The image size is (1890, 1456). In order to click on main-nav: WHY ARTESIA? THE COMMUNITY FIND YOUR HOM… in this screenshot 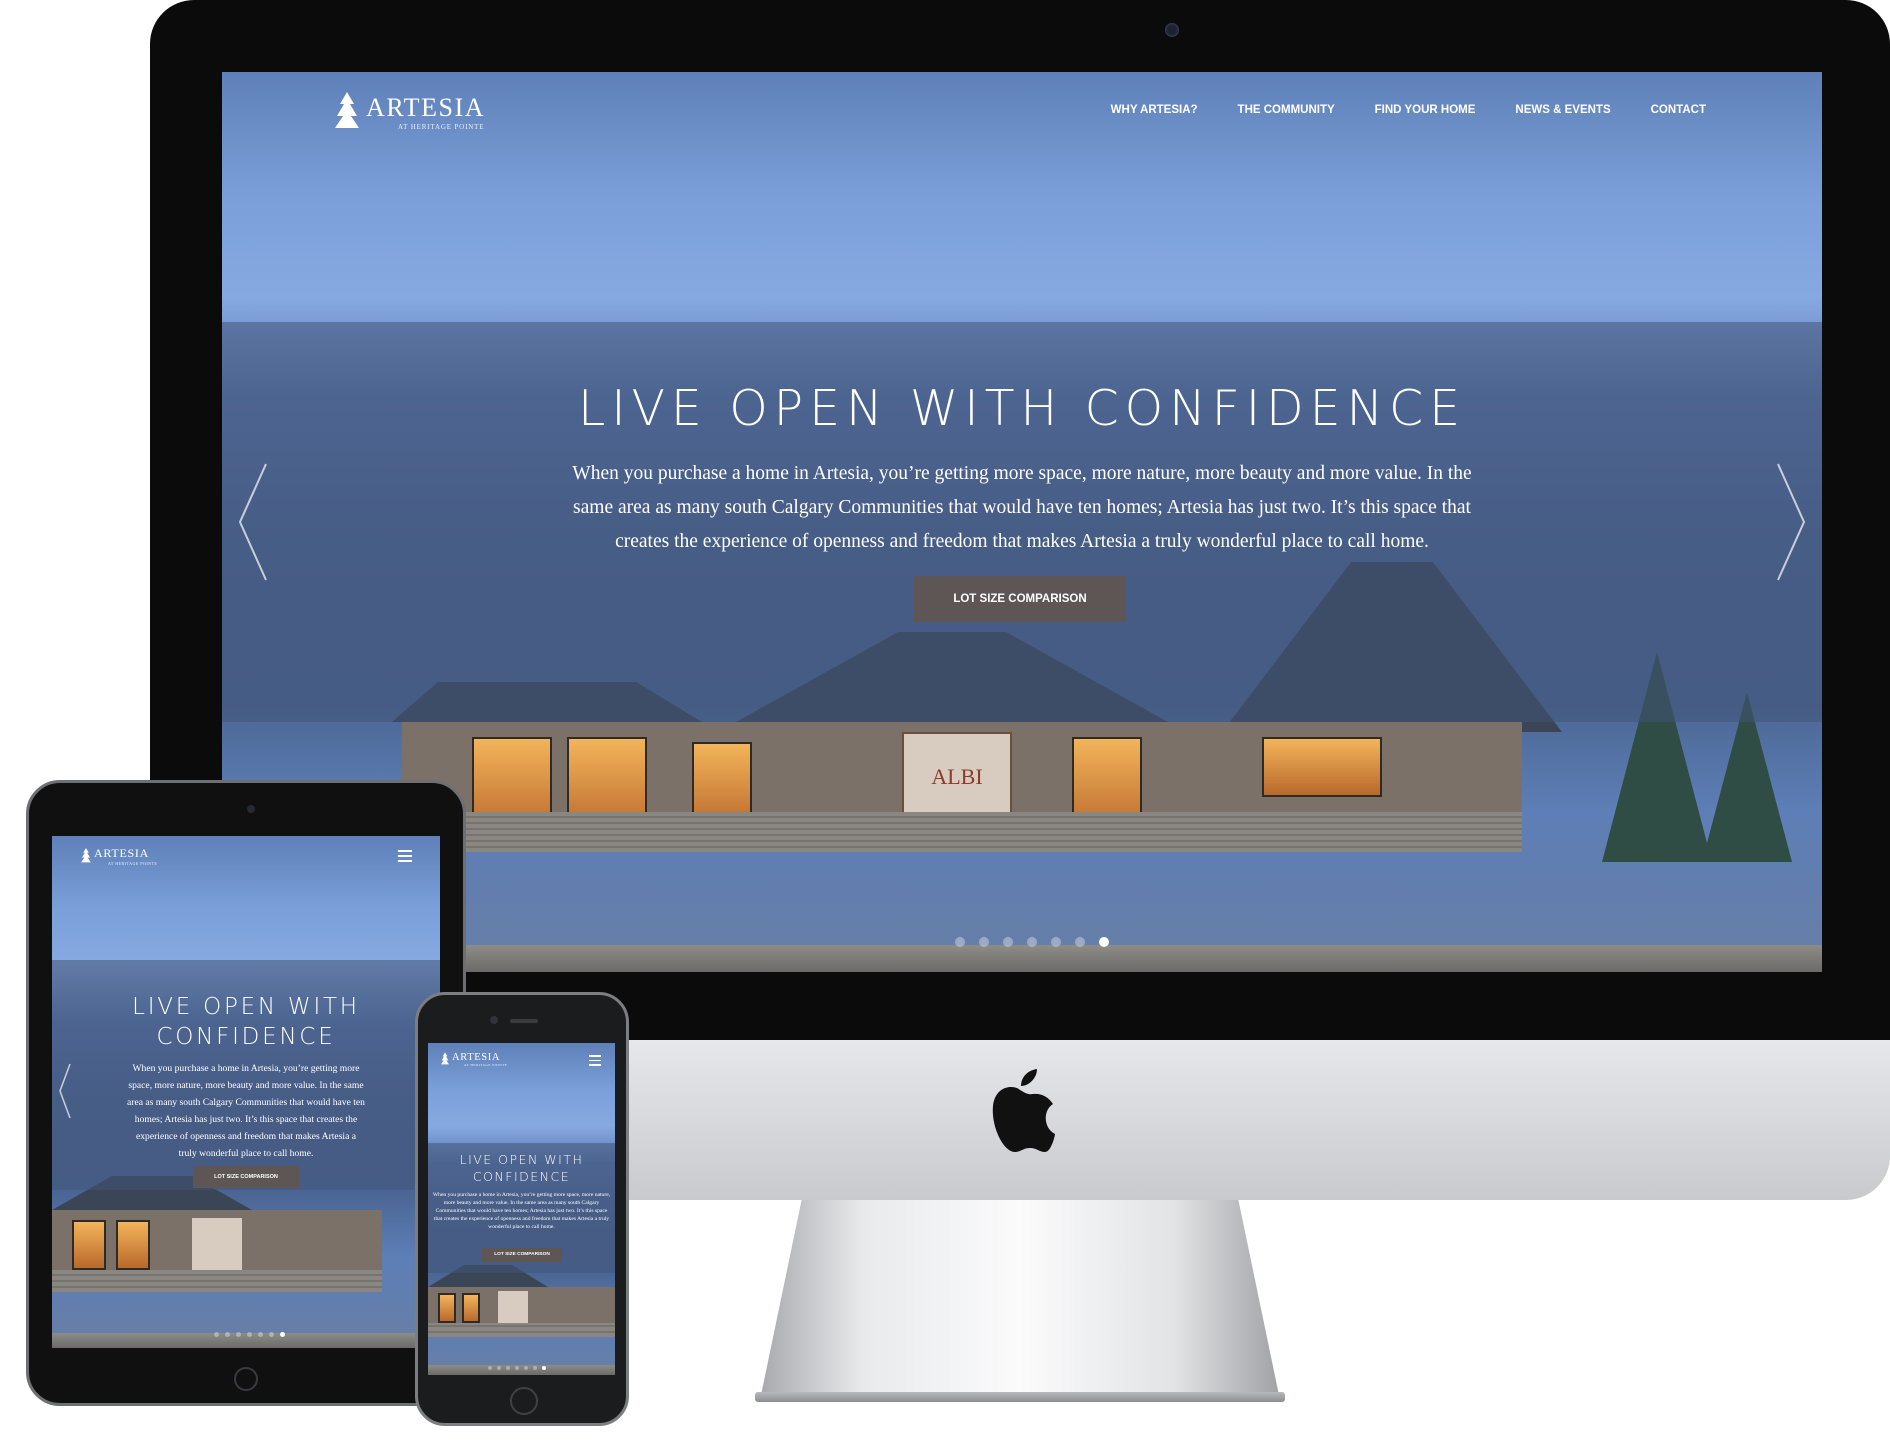, I will do `click(1408, 110)`.